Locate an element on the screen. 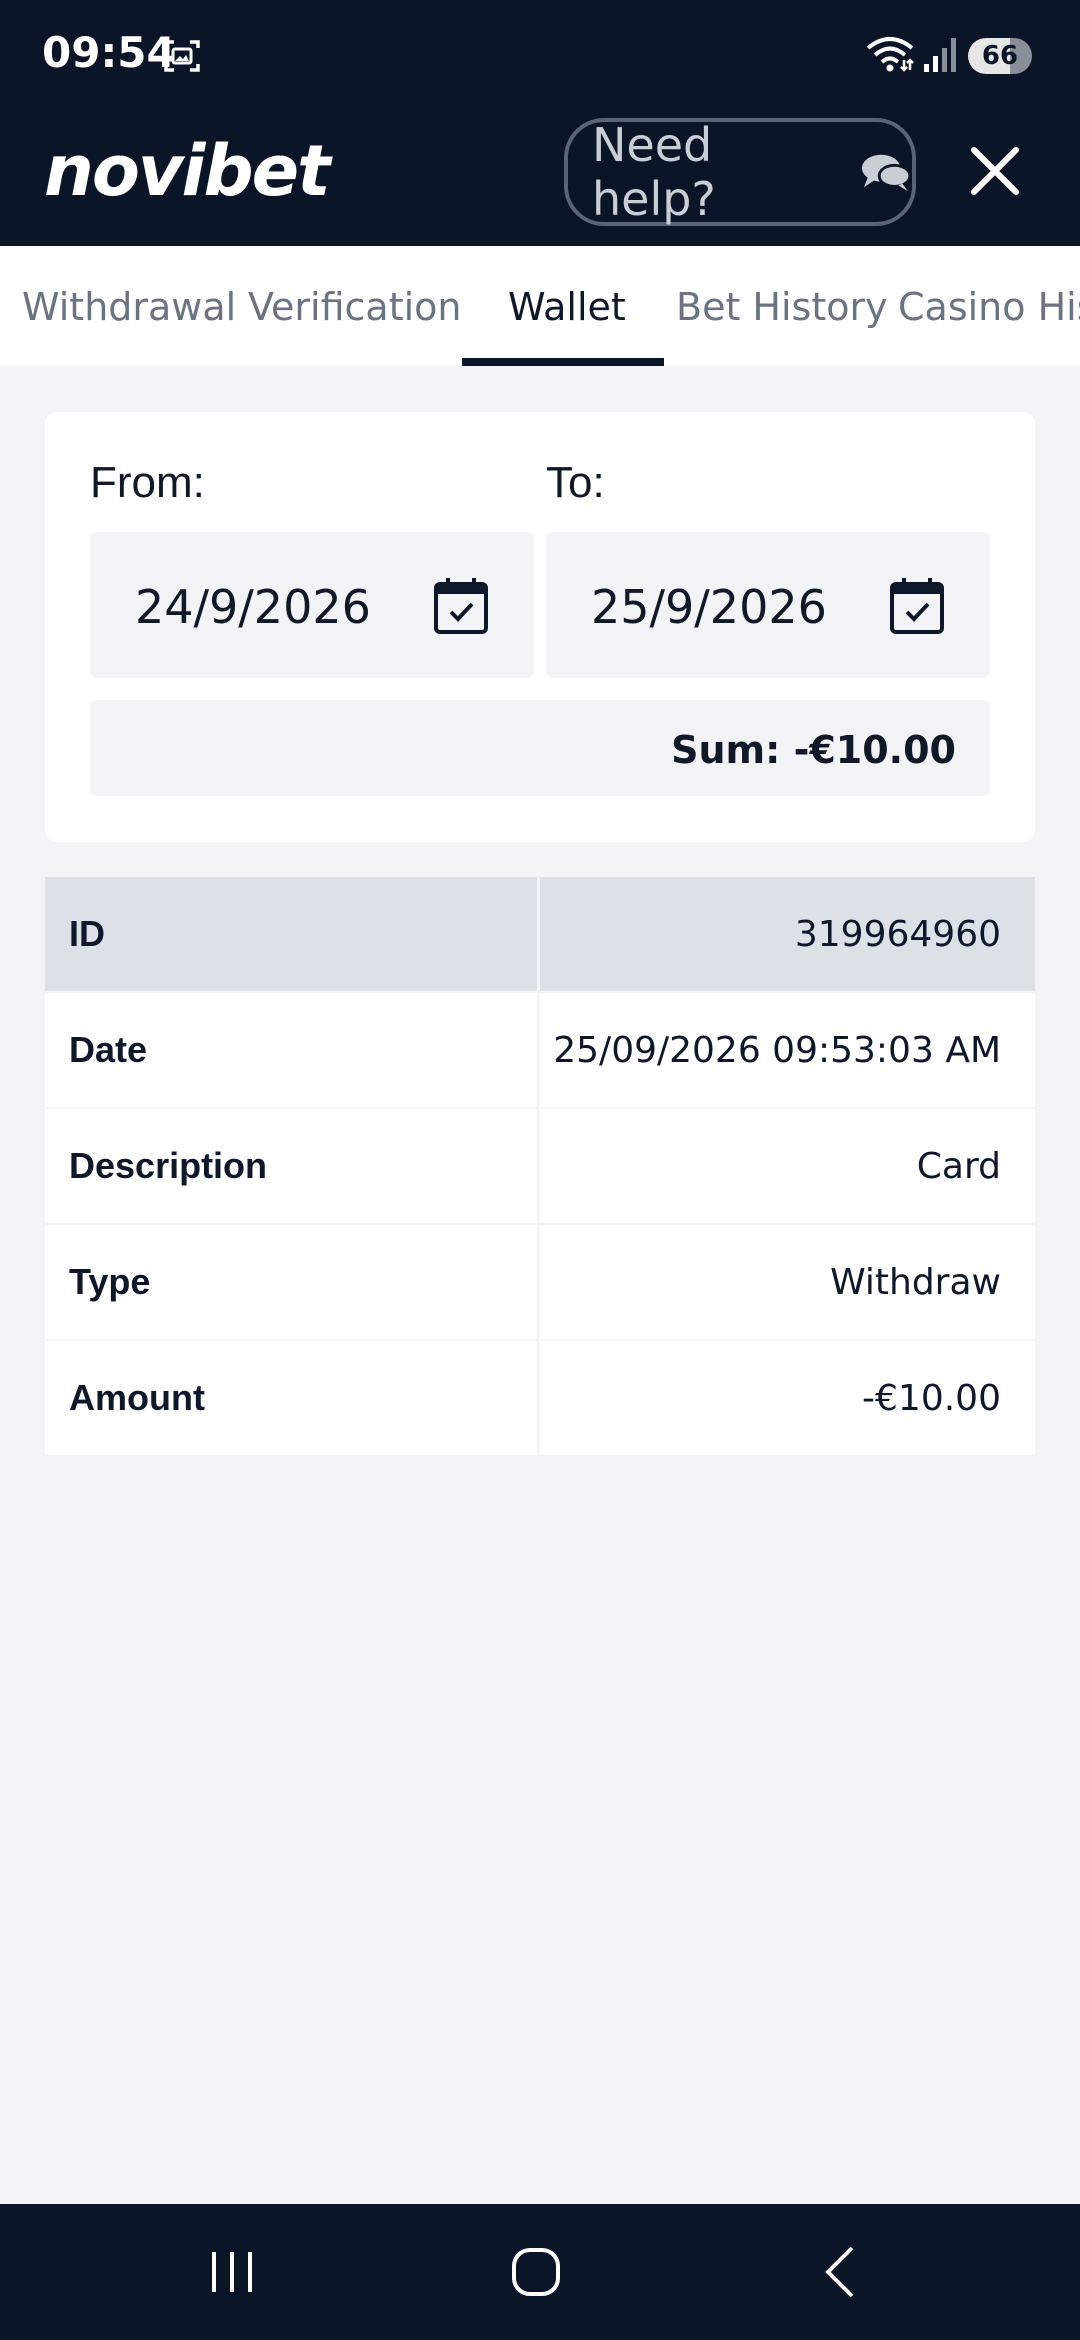 Image resolution: width=1080 pixels, height=2340 pixels. back-icon is located at coordinates (842, 2272).